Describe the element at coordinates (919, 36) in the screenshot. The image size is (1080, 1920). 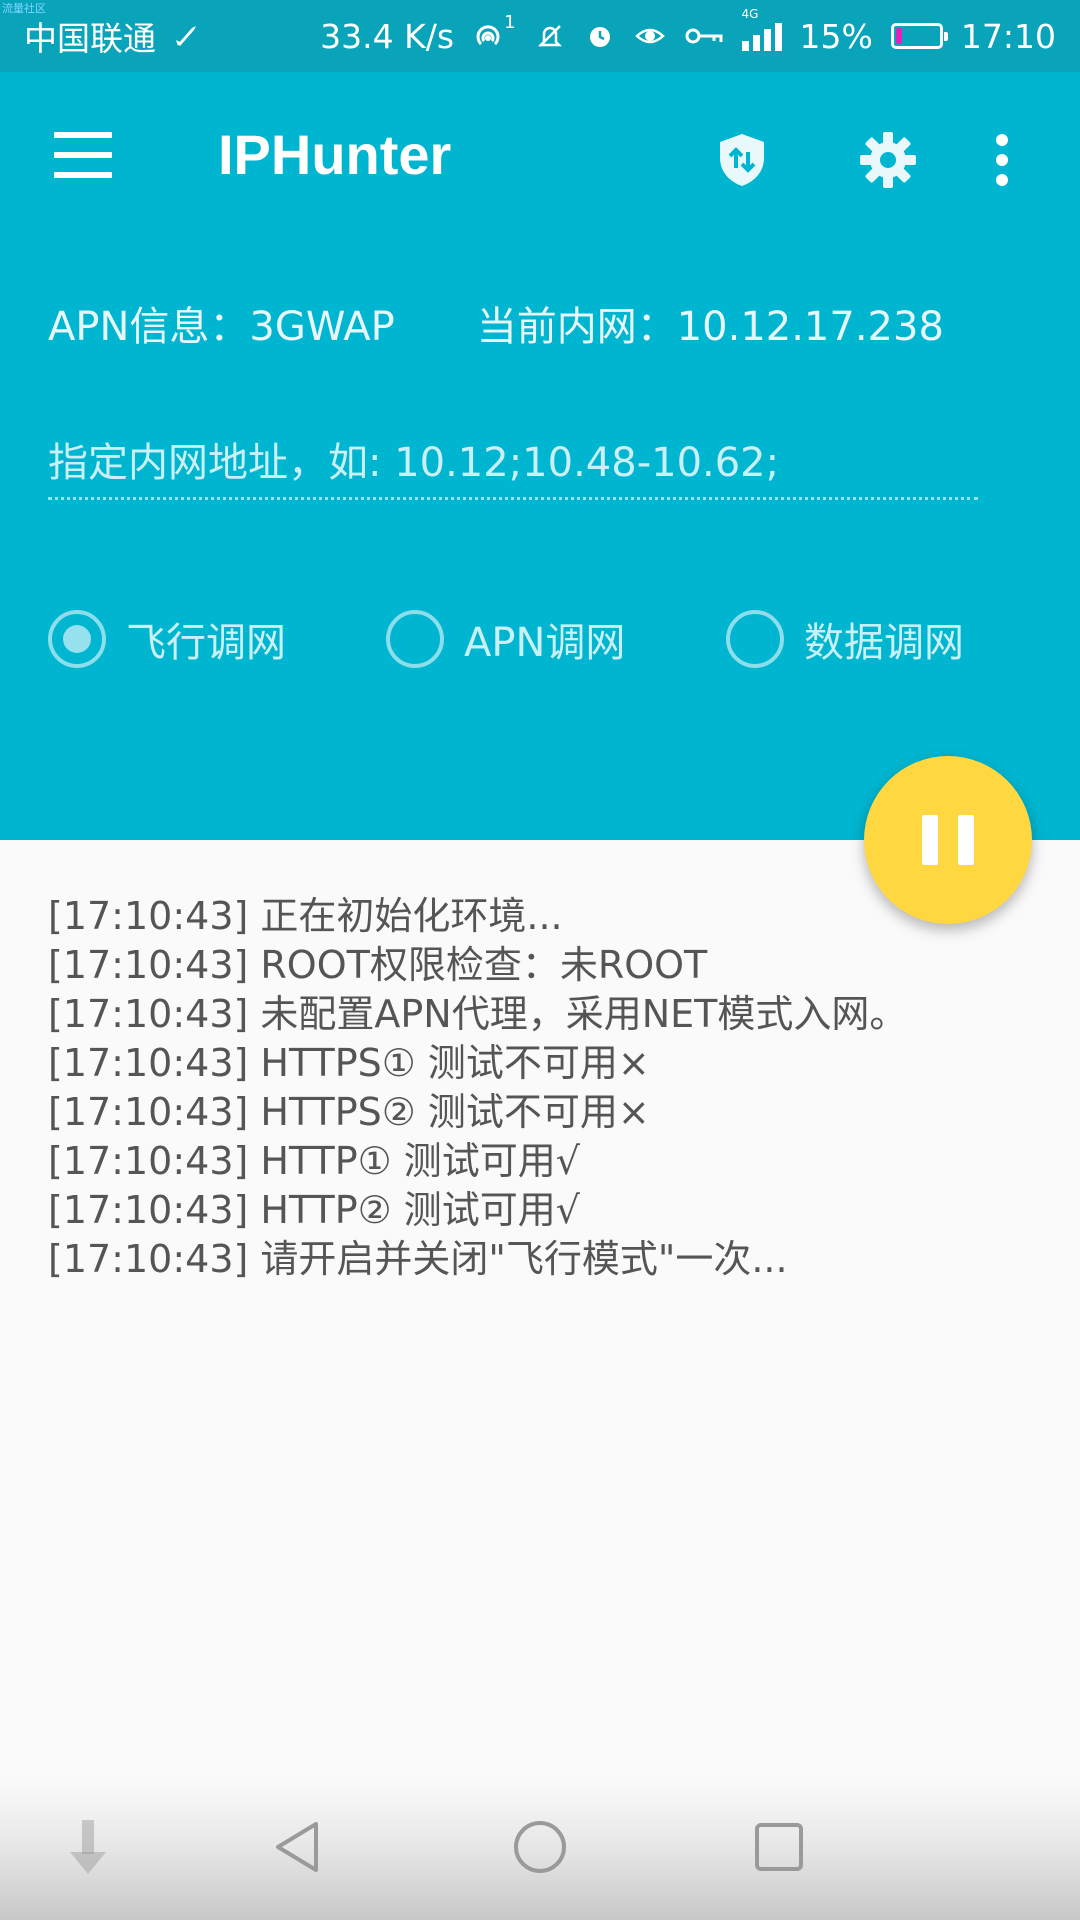
I see `battery-icon` at that location.